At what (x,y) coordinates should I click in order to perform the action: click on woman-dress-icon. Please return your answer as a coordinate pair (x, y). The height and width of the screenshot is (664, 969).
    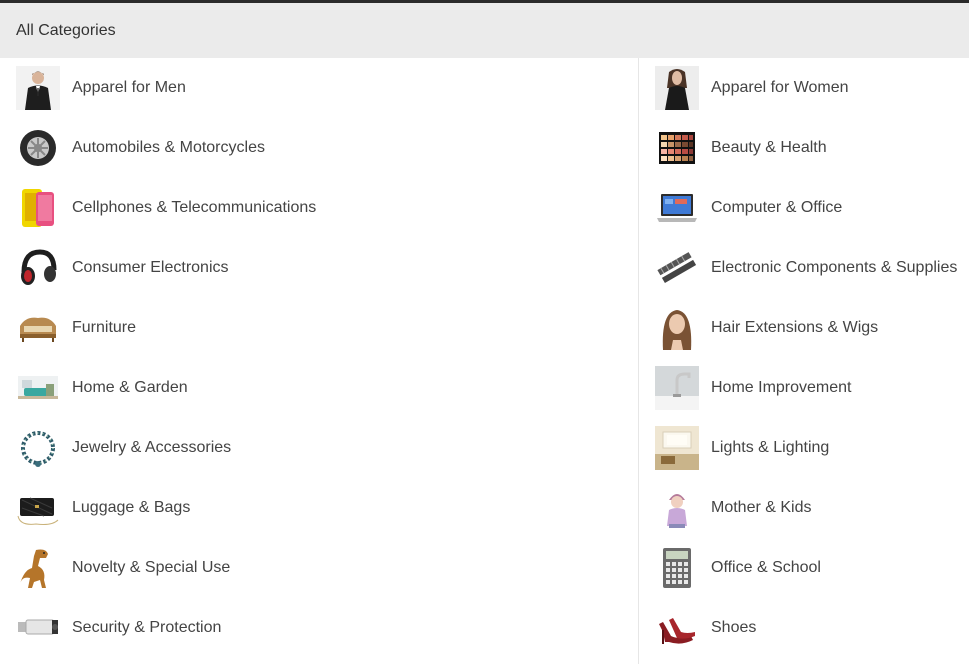
    Looking at the image, I should click on (677, 88).